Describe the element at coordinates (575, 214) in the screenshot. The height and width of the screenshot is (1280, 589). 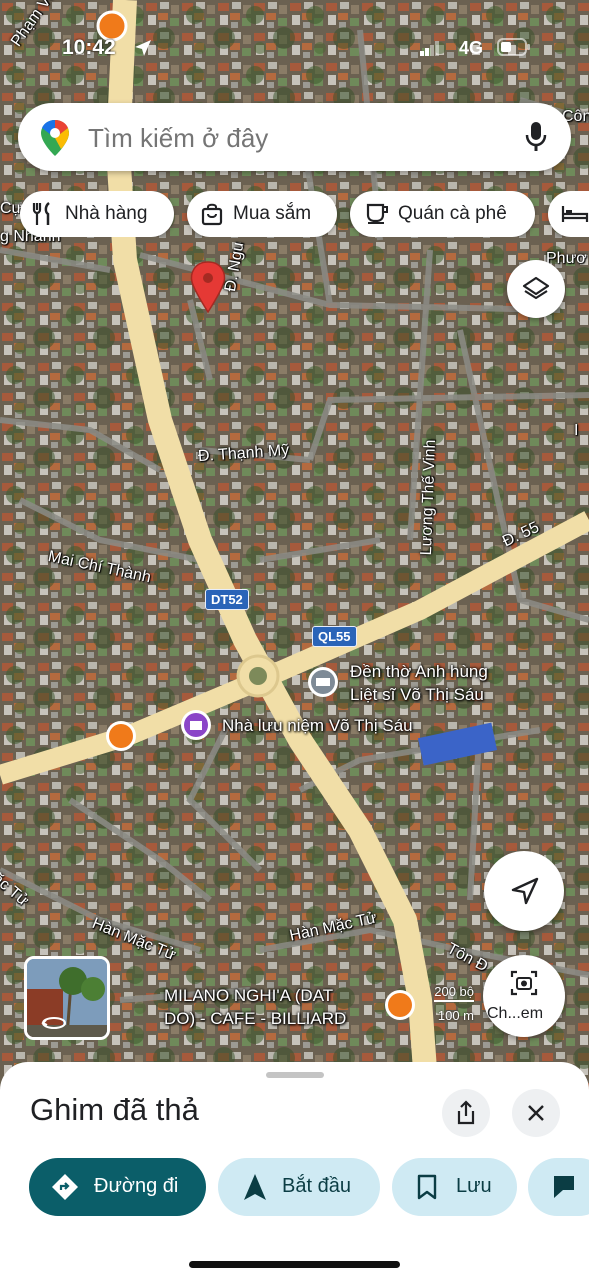
I see `bed-icon` at that location.